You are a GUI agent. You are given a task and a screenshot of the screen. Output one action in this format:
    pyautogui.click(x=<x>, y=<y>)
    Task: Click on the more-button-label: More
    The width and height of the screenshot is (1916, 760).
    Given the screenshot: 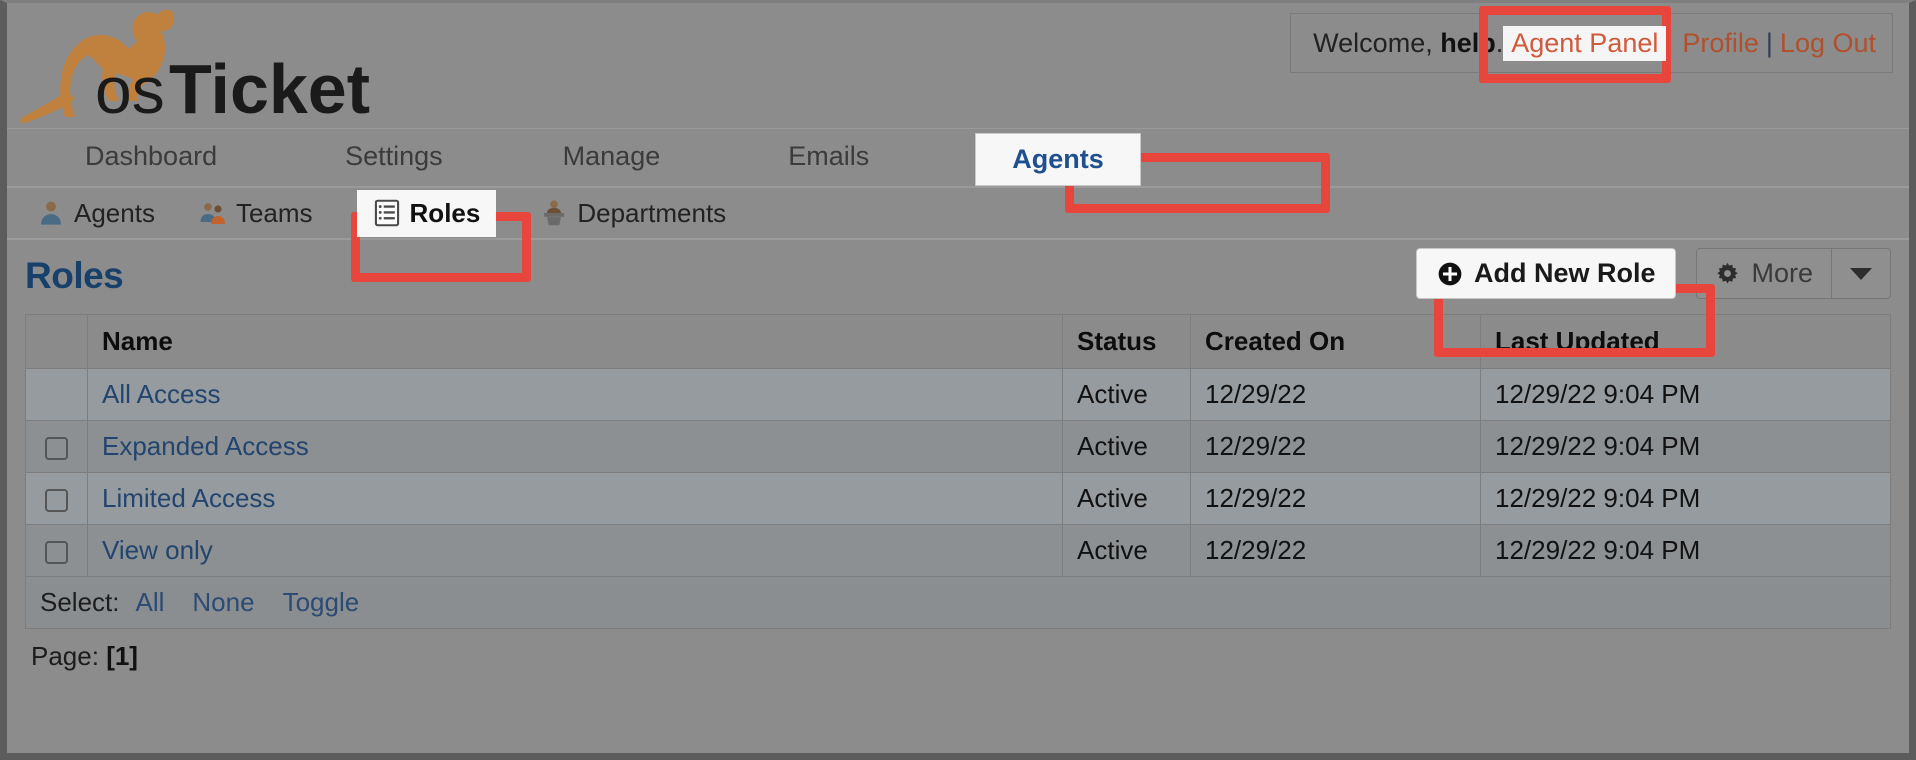 What is the action you would take?
    pyautogui.click(x=1782, y=273)
    